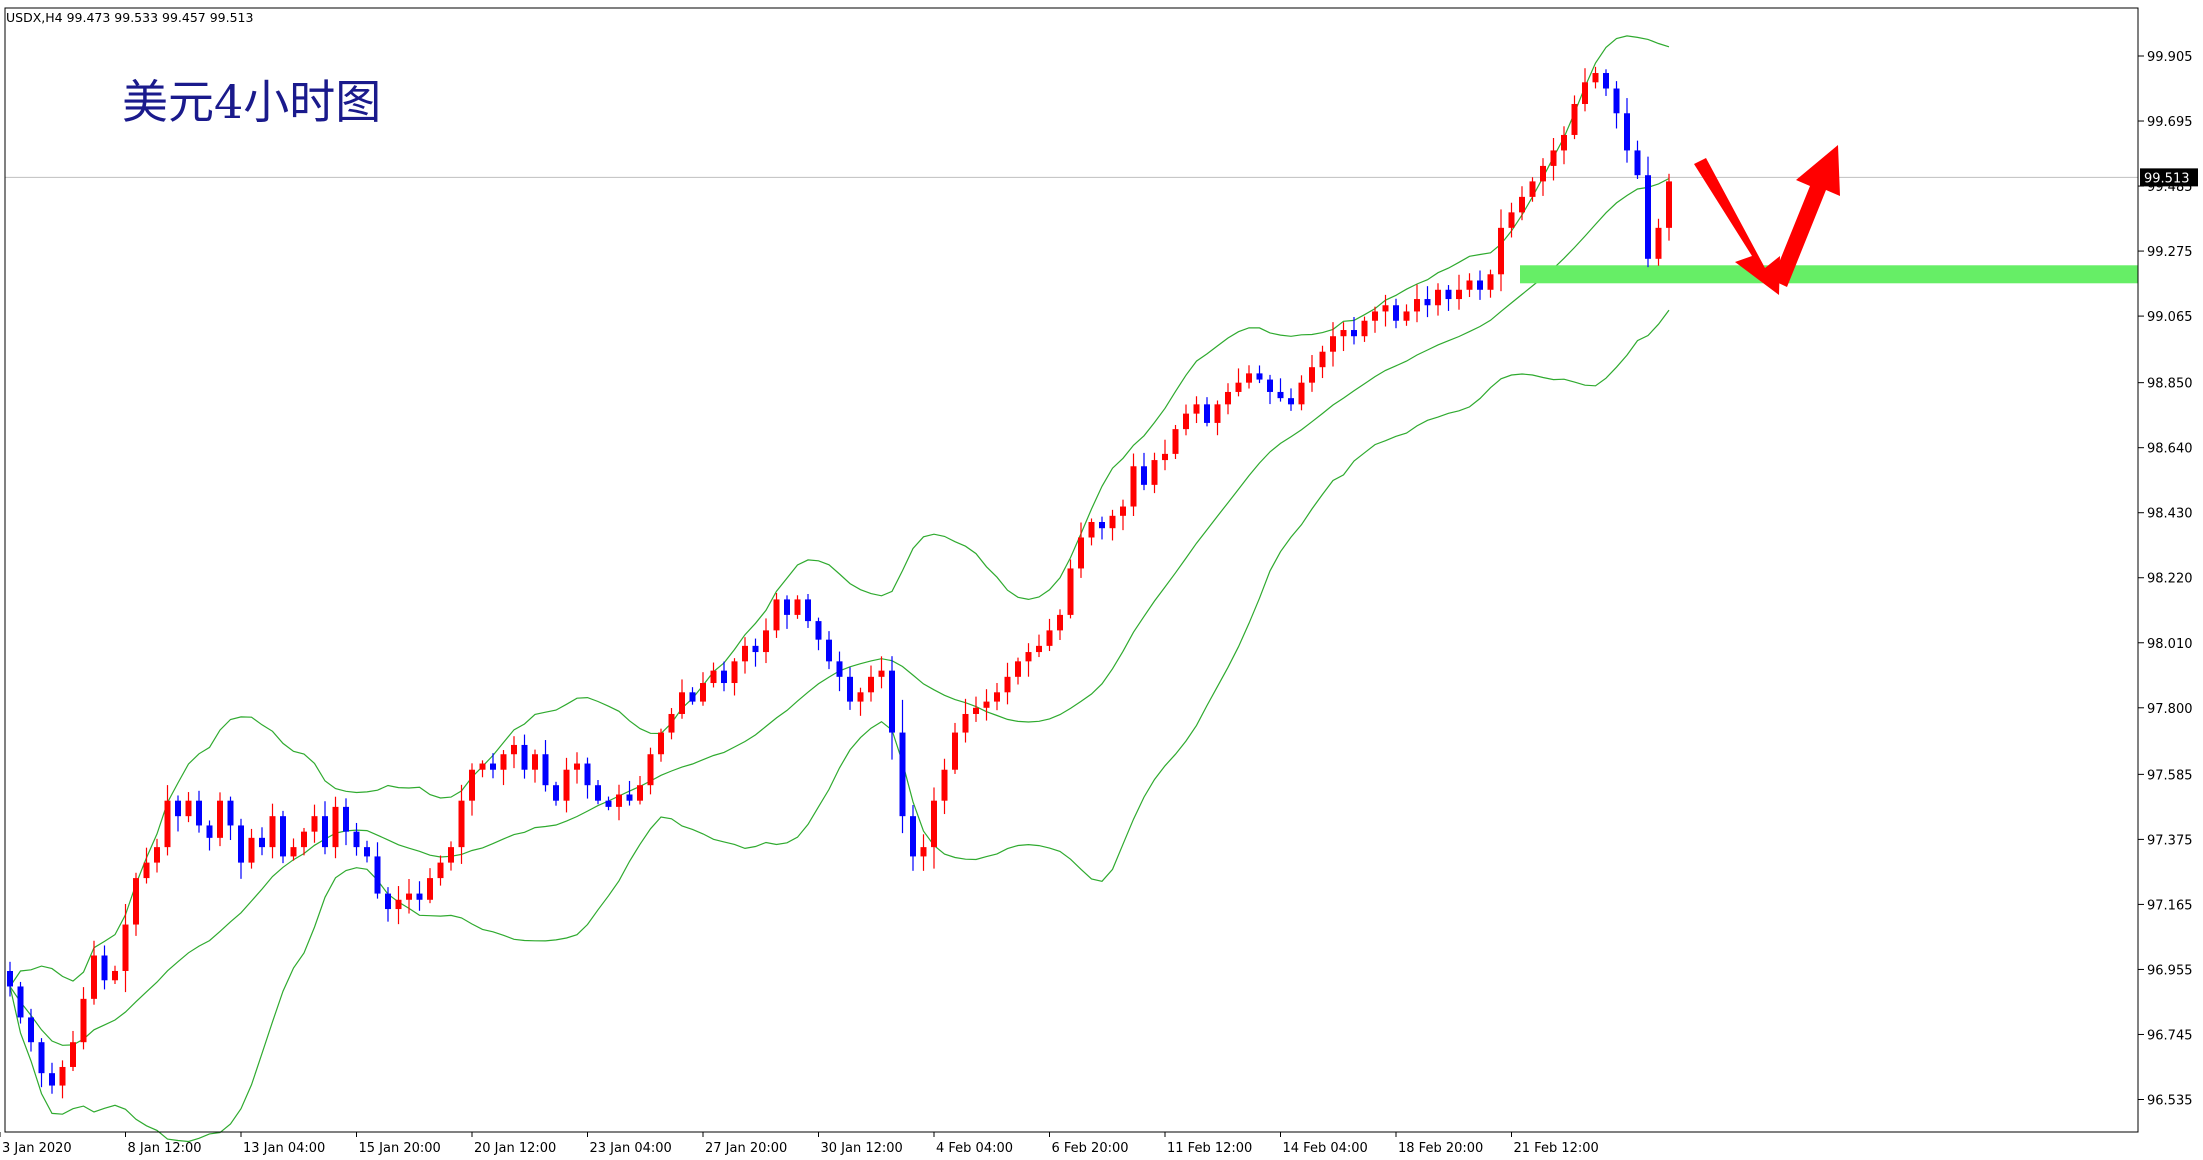 This screenshot has width=2203, height=1160. What do you see at coordinates (2170, 384) in the screenshot?
I see `y-tick-label: 98.850` at bounding box center [2170, 384].